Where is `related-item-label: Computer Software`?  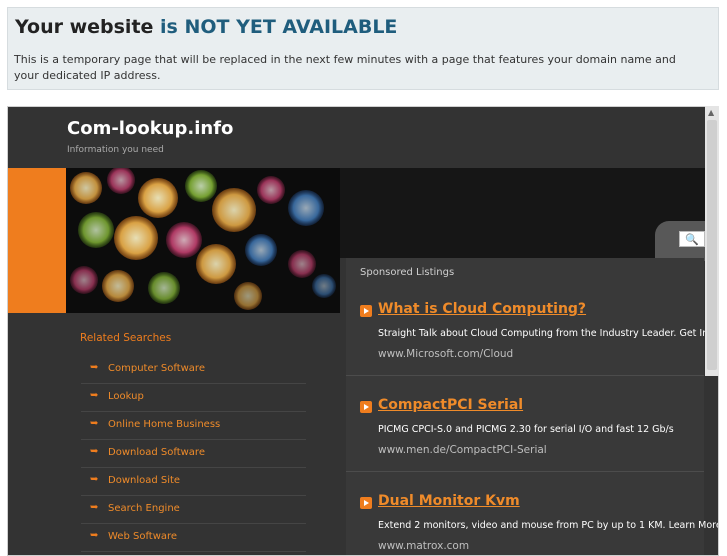
related-item-label: Computer Software is located at coordinates (156, 368).